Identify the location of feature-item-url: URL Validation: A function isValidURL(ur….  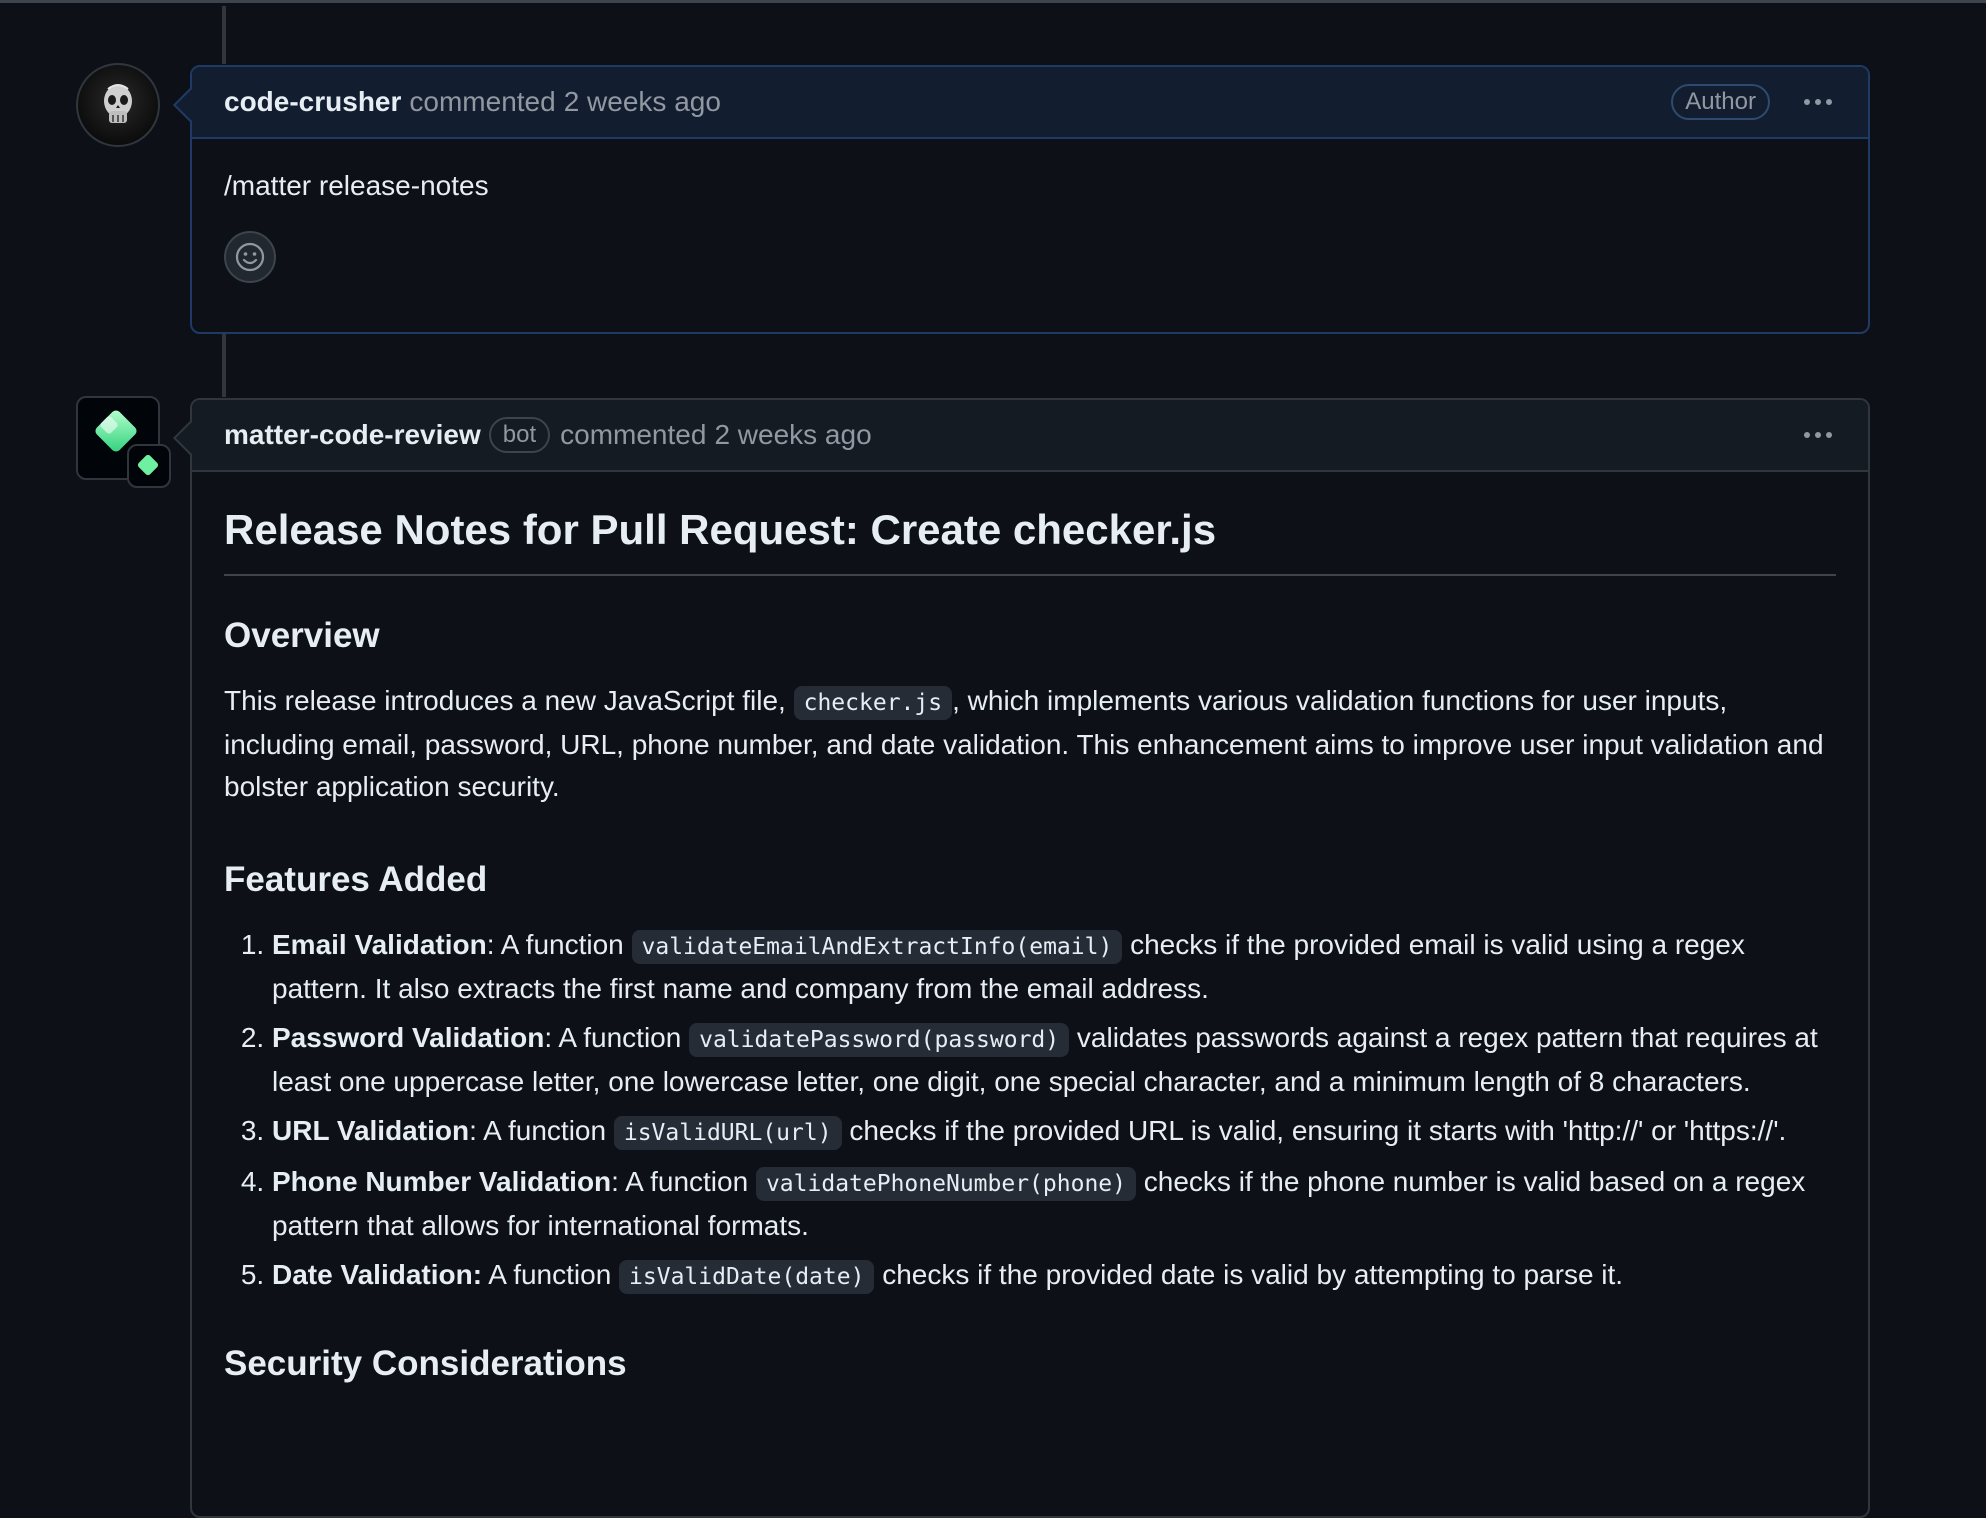
(1054, 1132).